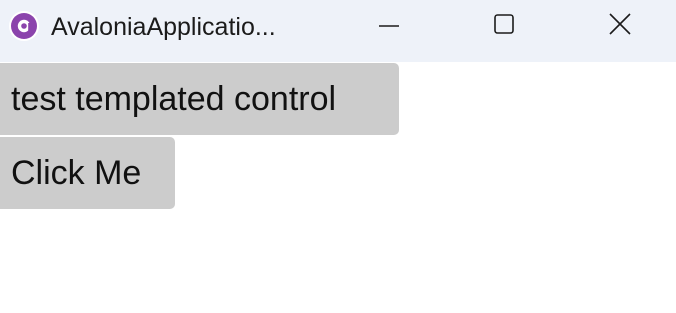 The height and width of the screenshot is (313, 676). I want to click on maximize-icon, so click(504, 26).